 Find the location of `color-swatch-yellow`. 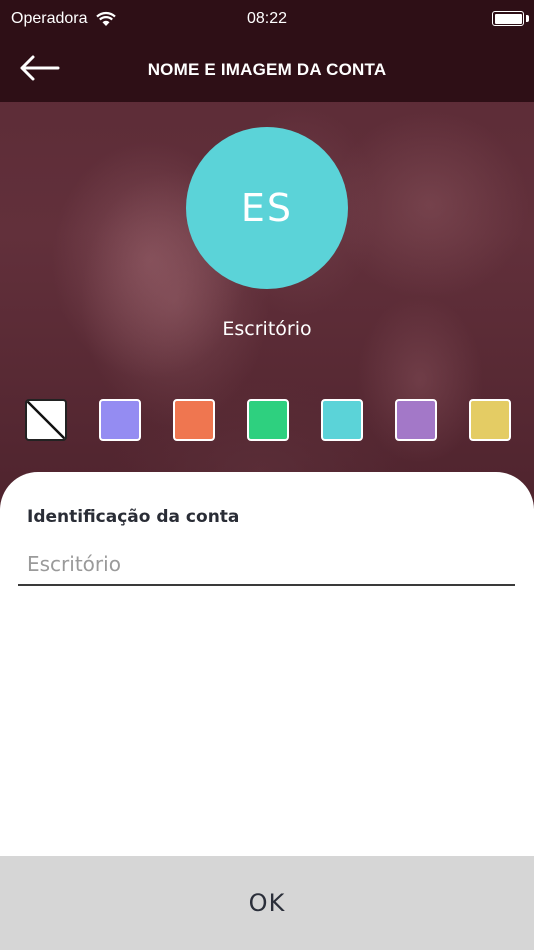

color-swatch-yellow is located at coordinates (490, 420).